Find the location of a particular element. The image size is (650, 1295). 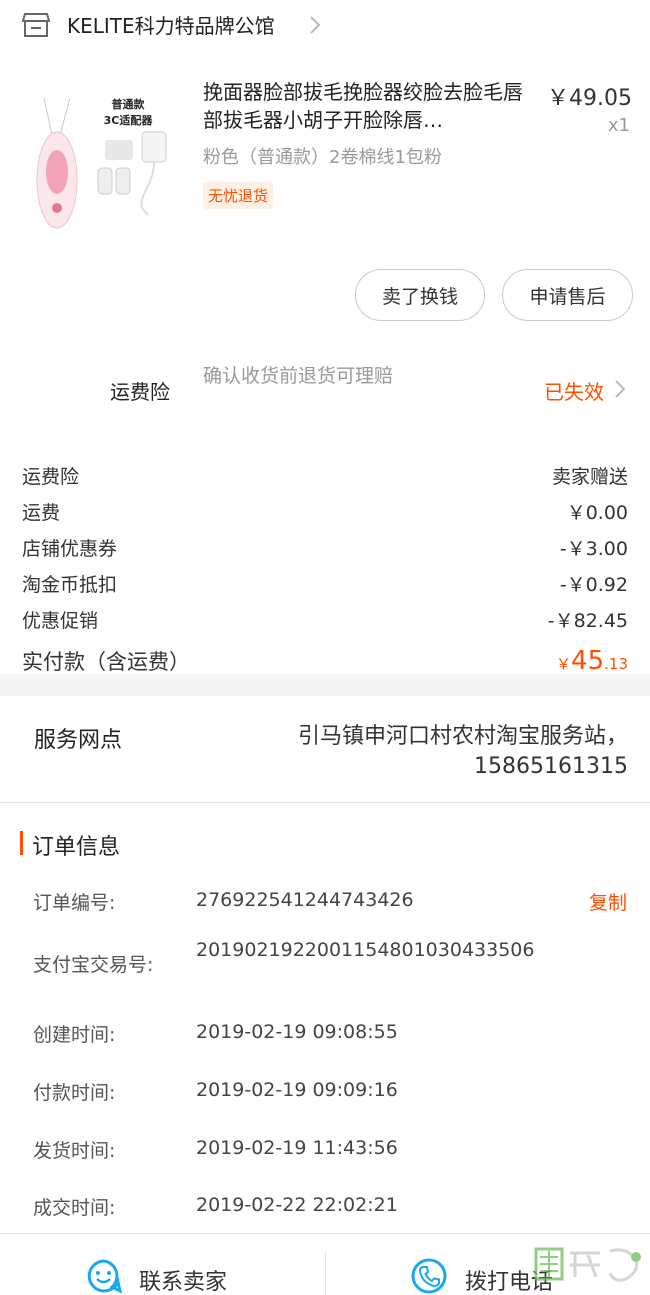

fee-value: -￥3.00 is located at coordinates (593, 549).